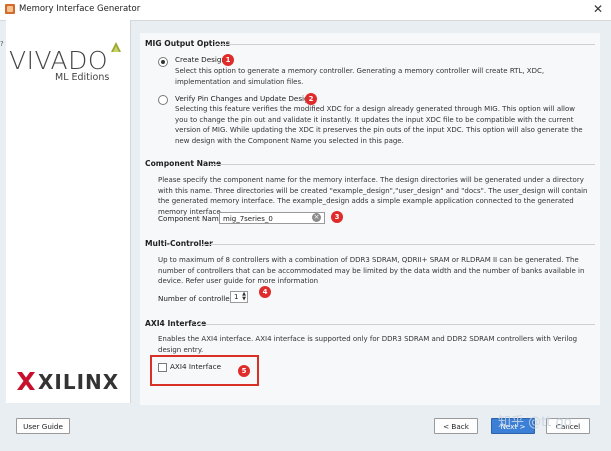 This screenshot has height=451, width=611. Describe the element at coordinates (244, 297) in the screenshot. I see `spinner-arrows-icon: ▲ ▼` at that location.